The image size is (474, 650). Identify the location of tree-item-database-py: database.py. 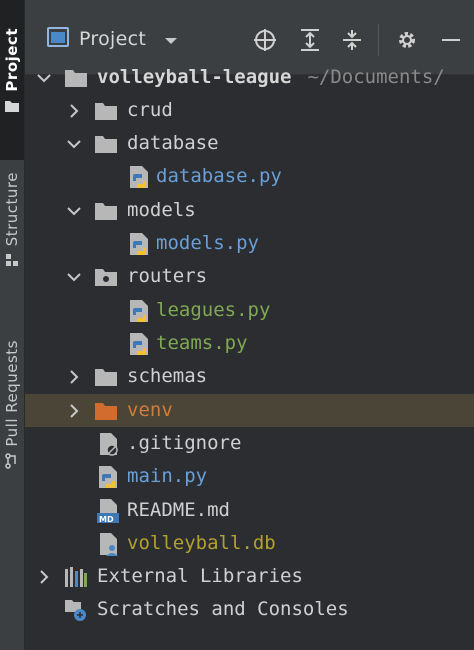
(249, 176).